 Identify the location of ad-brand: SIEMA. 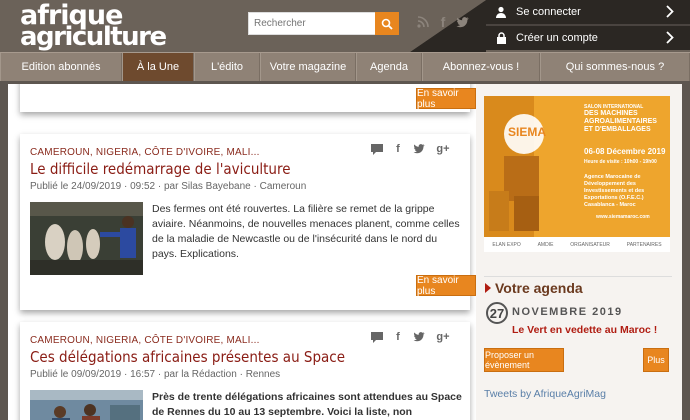
(527, 132).